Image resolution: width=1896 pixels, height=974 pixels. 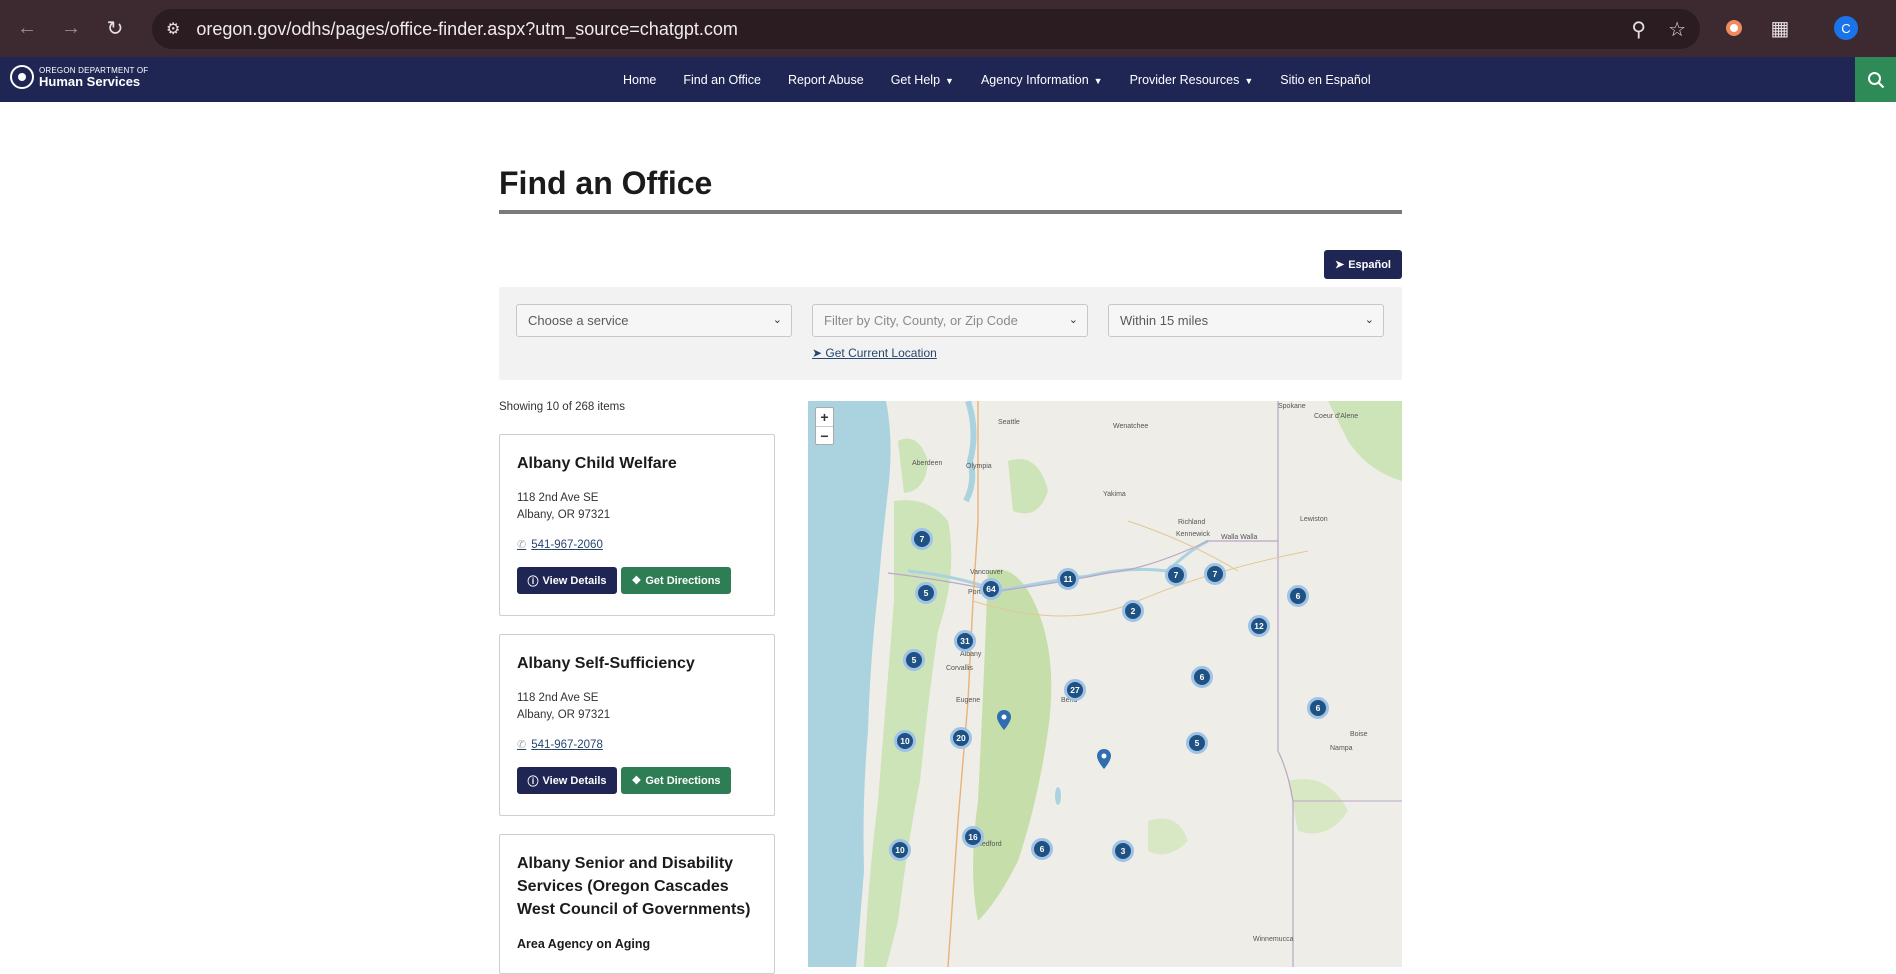 I want to click on location-arrow-icon: ➤, so click(x=817, y=353).